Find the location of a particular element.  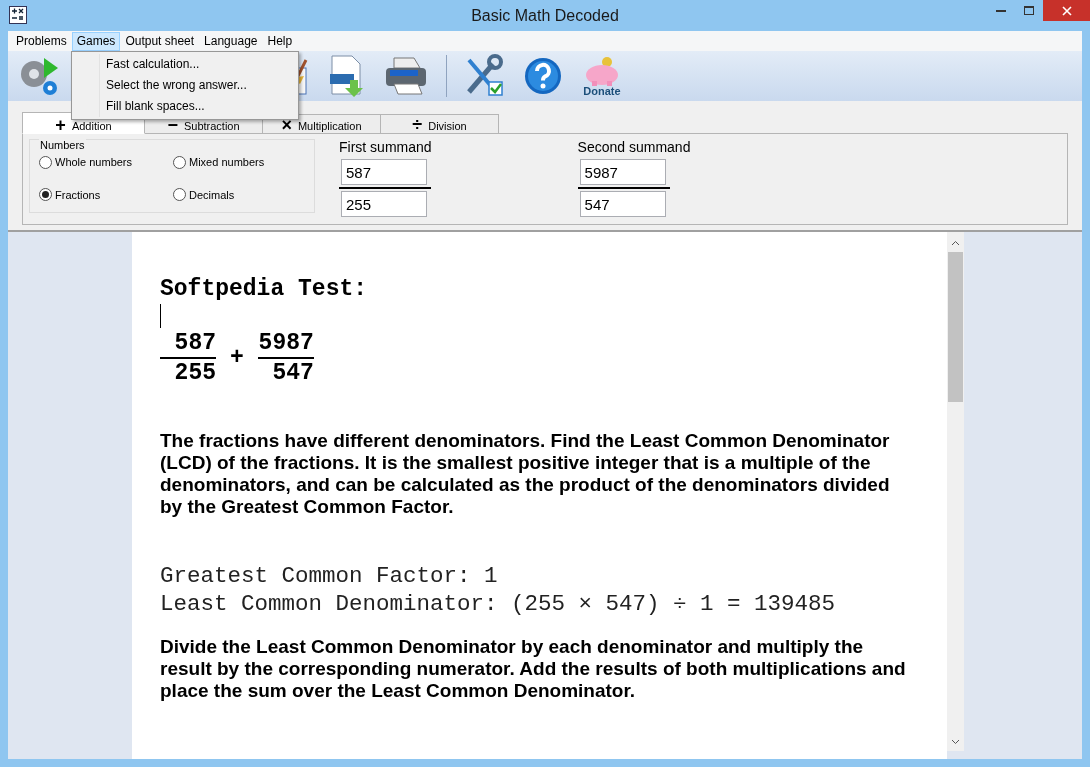

piggy-bank-icon is located at coordinates (602, 70).